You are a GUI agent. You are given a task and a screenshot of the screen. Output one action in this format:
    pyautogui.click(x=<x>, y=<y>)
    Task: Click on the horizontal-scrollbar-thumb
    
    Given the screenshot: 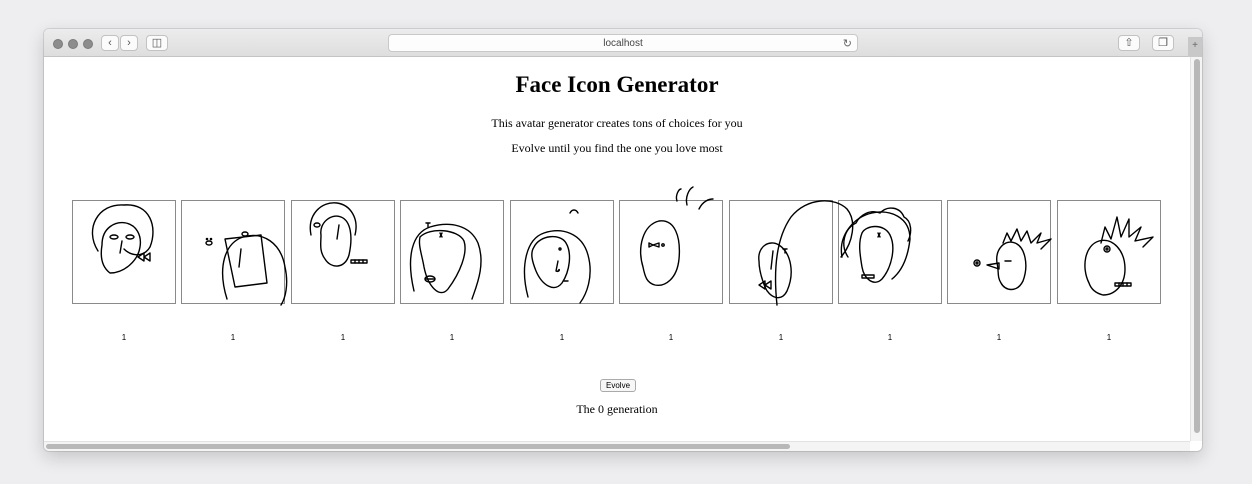 What is the action you would take?
    pyautogui.click(x=418, y=446)
    